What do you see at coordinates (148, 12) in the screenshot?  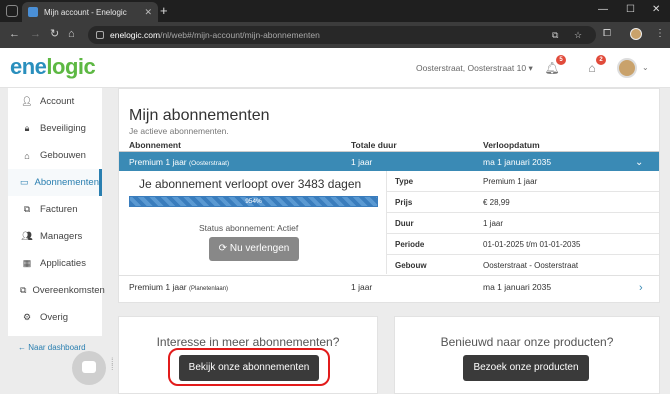 I see `close-tab-icon: ✕` at bounding box center [148, 12].